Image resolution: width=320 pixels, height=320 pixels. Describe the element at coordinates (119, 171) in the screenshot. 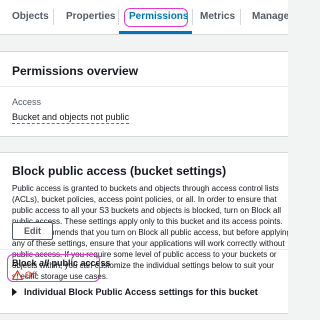

I see `panel-title: Block public access (bucket settings)` at that location.